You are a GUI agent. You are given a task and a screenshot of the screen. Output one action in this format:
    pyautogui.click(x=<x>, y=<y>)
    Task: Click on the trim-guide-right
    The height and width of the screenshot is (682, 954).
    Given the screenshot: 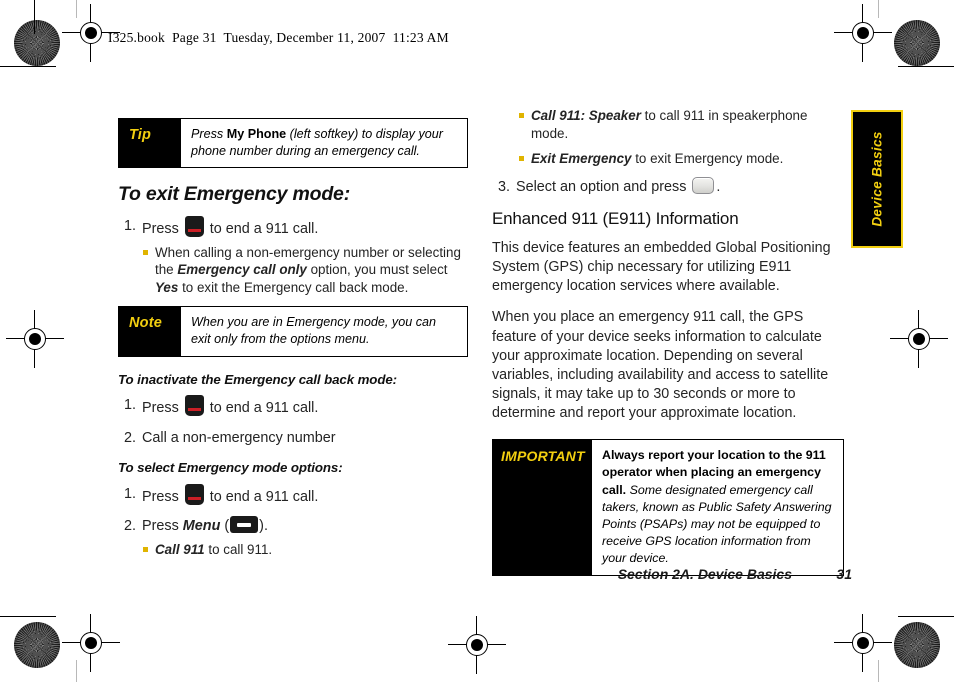 What is the action you would take?
    pyautogui.click(x=879, y=9)
    